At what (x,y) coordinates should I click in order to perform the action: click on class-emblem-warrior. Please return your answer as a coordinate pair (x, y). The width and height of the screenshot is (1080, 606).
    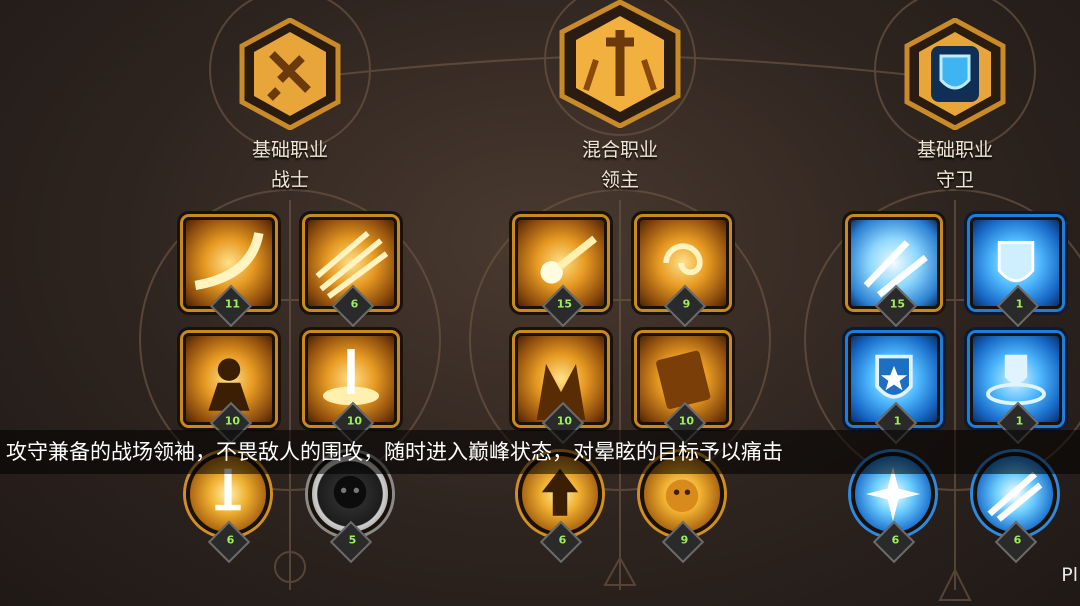
    Looking at the image, I should click on (290, 74).